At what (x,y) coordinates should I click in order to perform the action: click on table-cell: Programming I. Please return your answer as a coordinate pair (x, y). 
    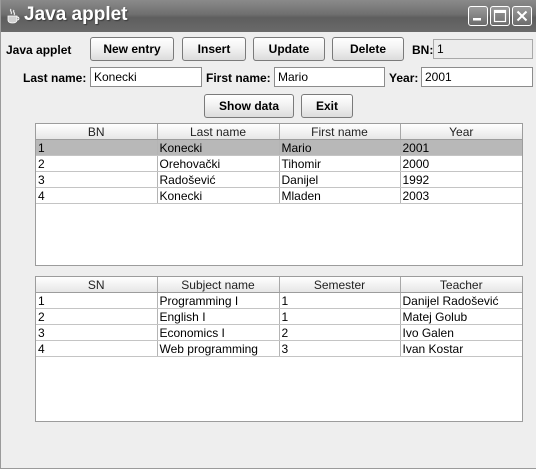
    Looking at the image, I should click on (218, 300).